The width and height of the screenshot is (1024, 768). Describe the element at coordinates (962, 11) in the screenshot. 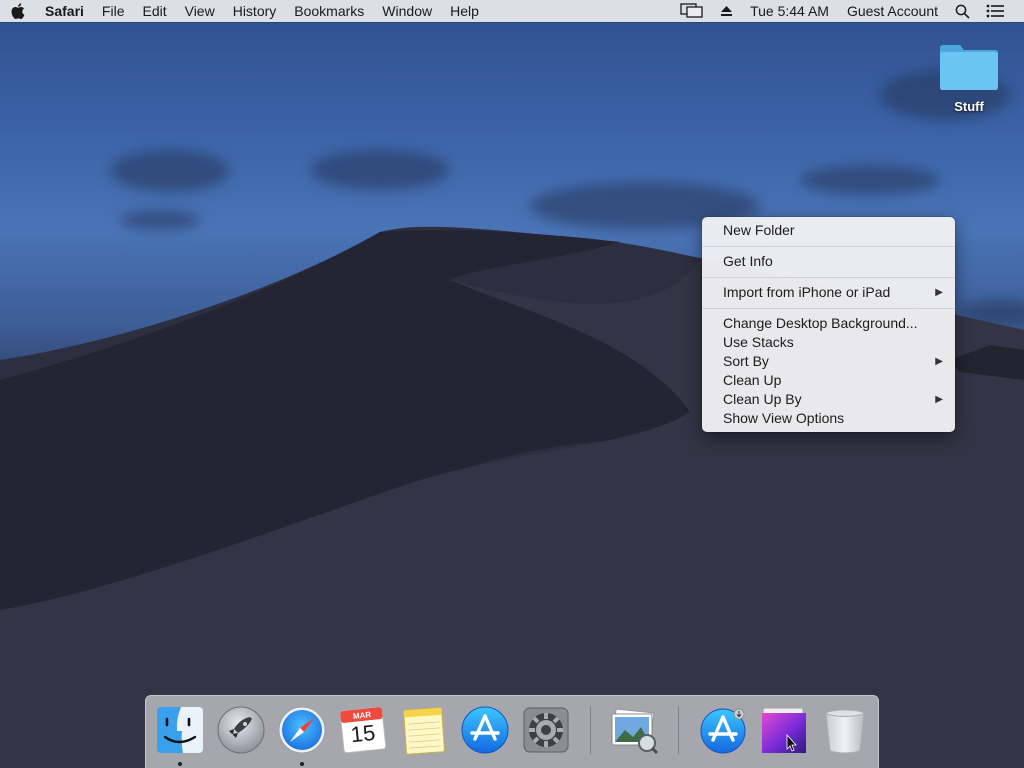

I see `spotlight-search-icon` at that location.